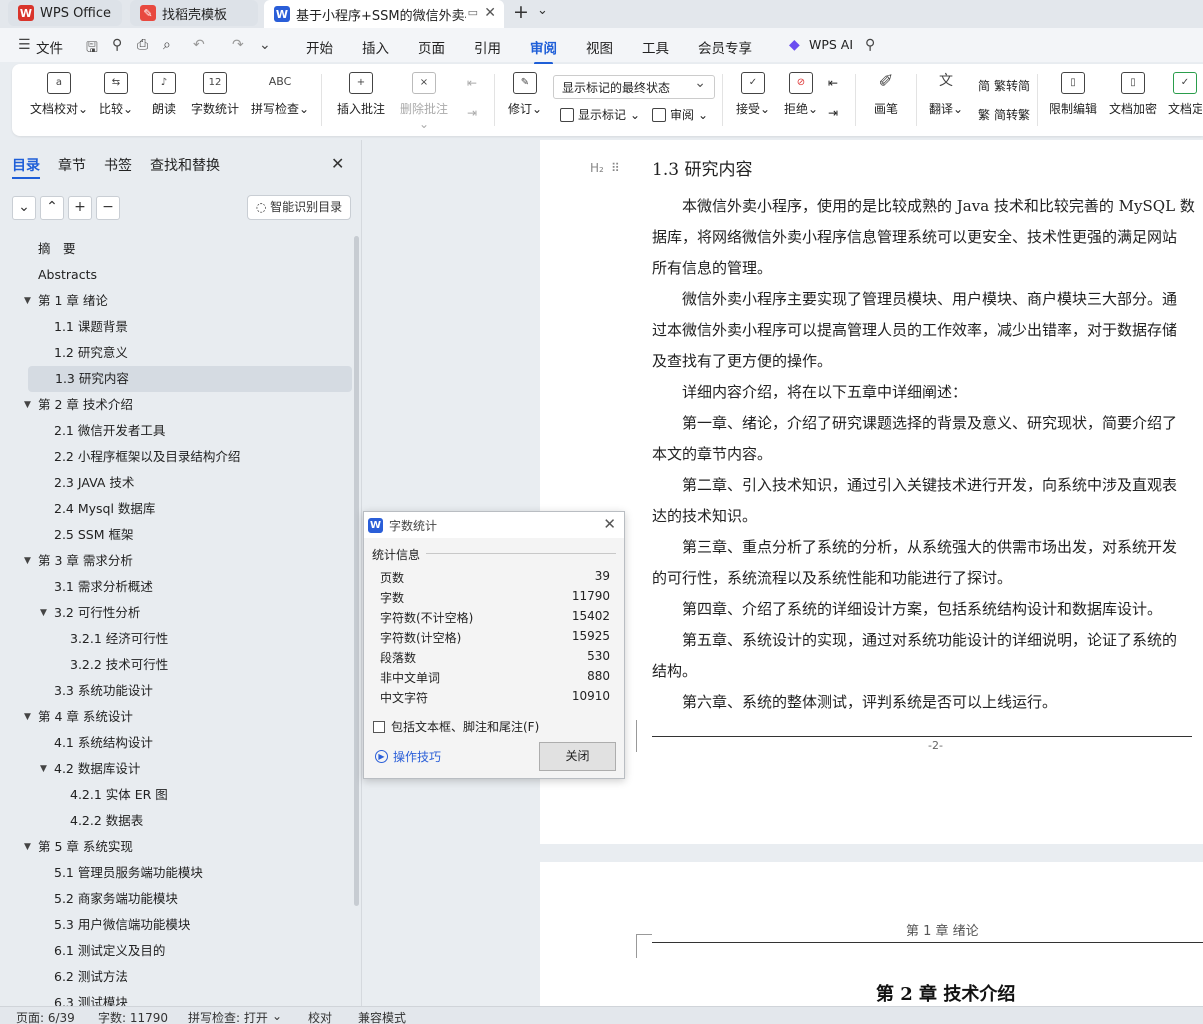 Image resolution: width=1203 pixels, height=1024 pixels. Describe the element at coordinates (176, 275) in the screenshot. I see `toc-item: Abstracts` at that location.